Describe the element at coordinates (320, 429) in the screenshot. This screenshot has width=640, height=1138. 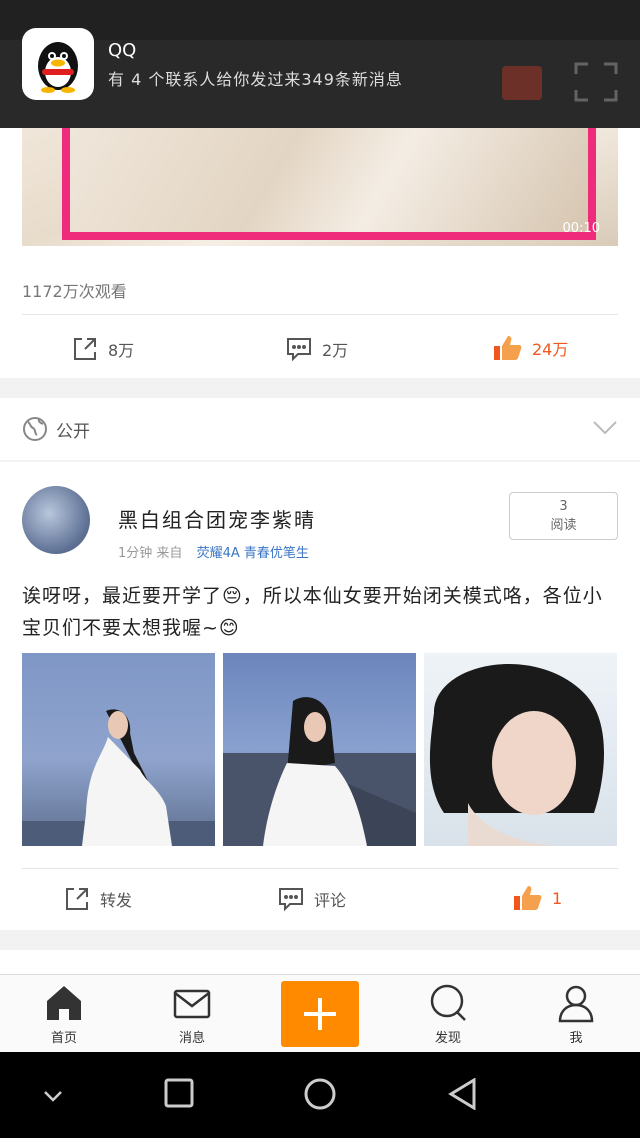
I see `visibility-row: 公开` at that location.